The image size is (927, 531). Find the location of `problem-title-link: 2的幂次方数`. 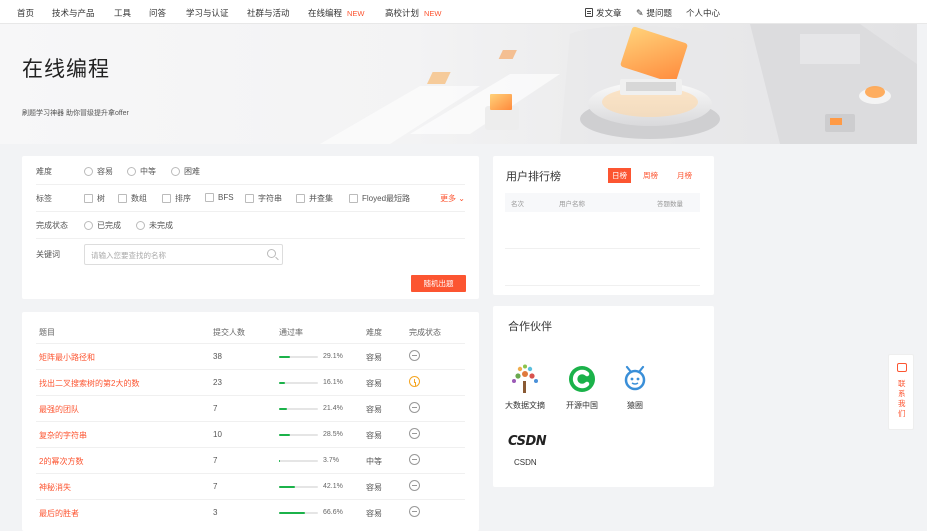

problem-title-link: 2的幂次方数 is located at coordinates (61, 461).